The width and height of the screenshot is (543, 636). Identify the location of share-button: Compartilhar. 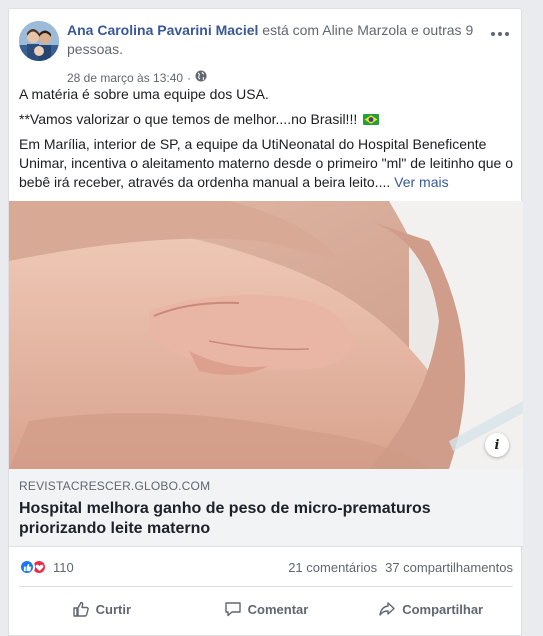
(430, 609).